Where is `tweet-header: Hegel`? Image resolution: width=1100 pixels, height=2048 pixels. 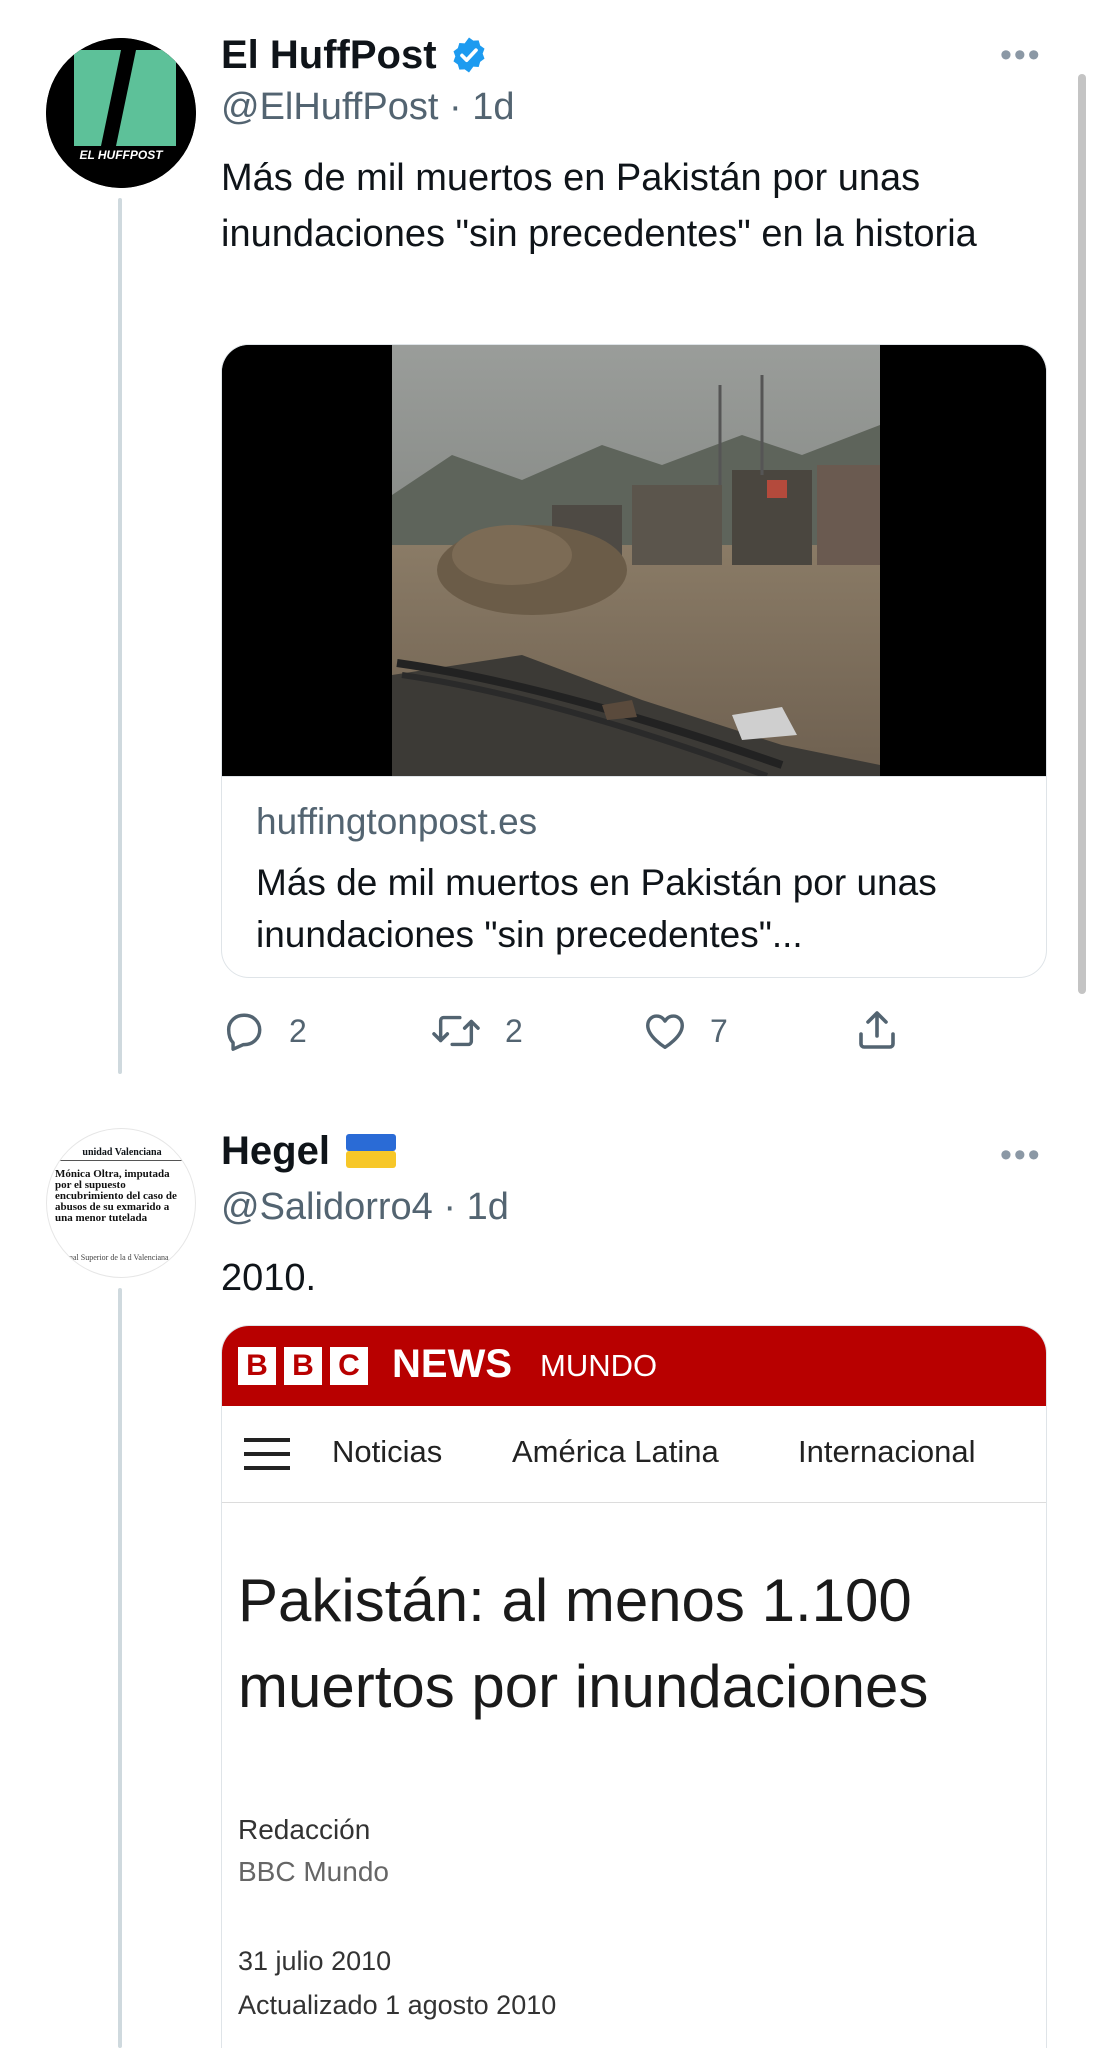
tweet-header: Hegel is located at coordinates (308, 1151).